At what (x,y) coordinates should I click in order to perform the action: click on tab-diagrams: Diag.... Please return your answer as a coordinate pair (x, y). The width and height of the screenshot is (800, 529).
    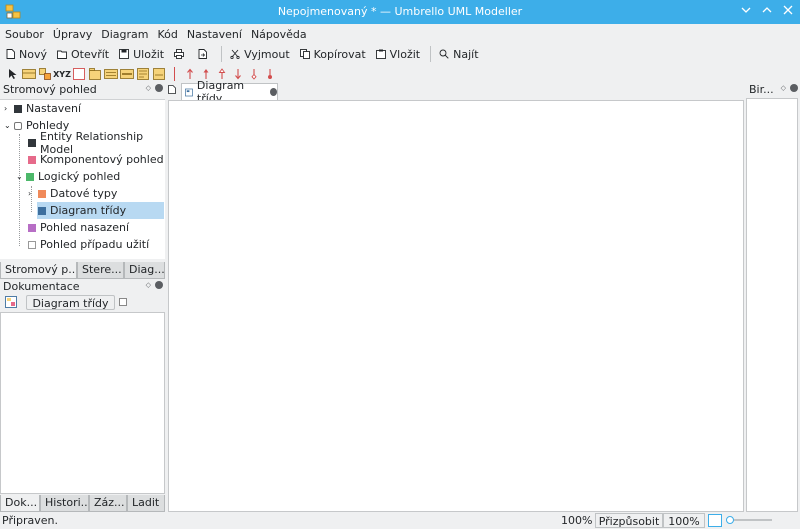
    Looking at the image, I should click on (144, 270).